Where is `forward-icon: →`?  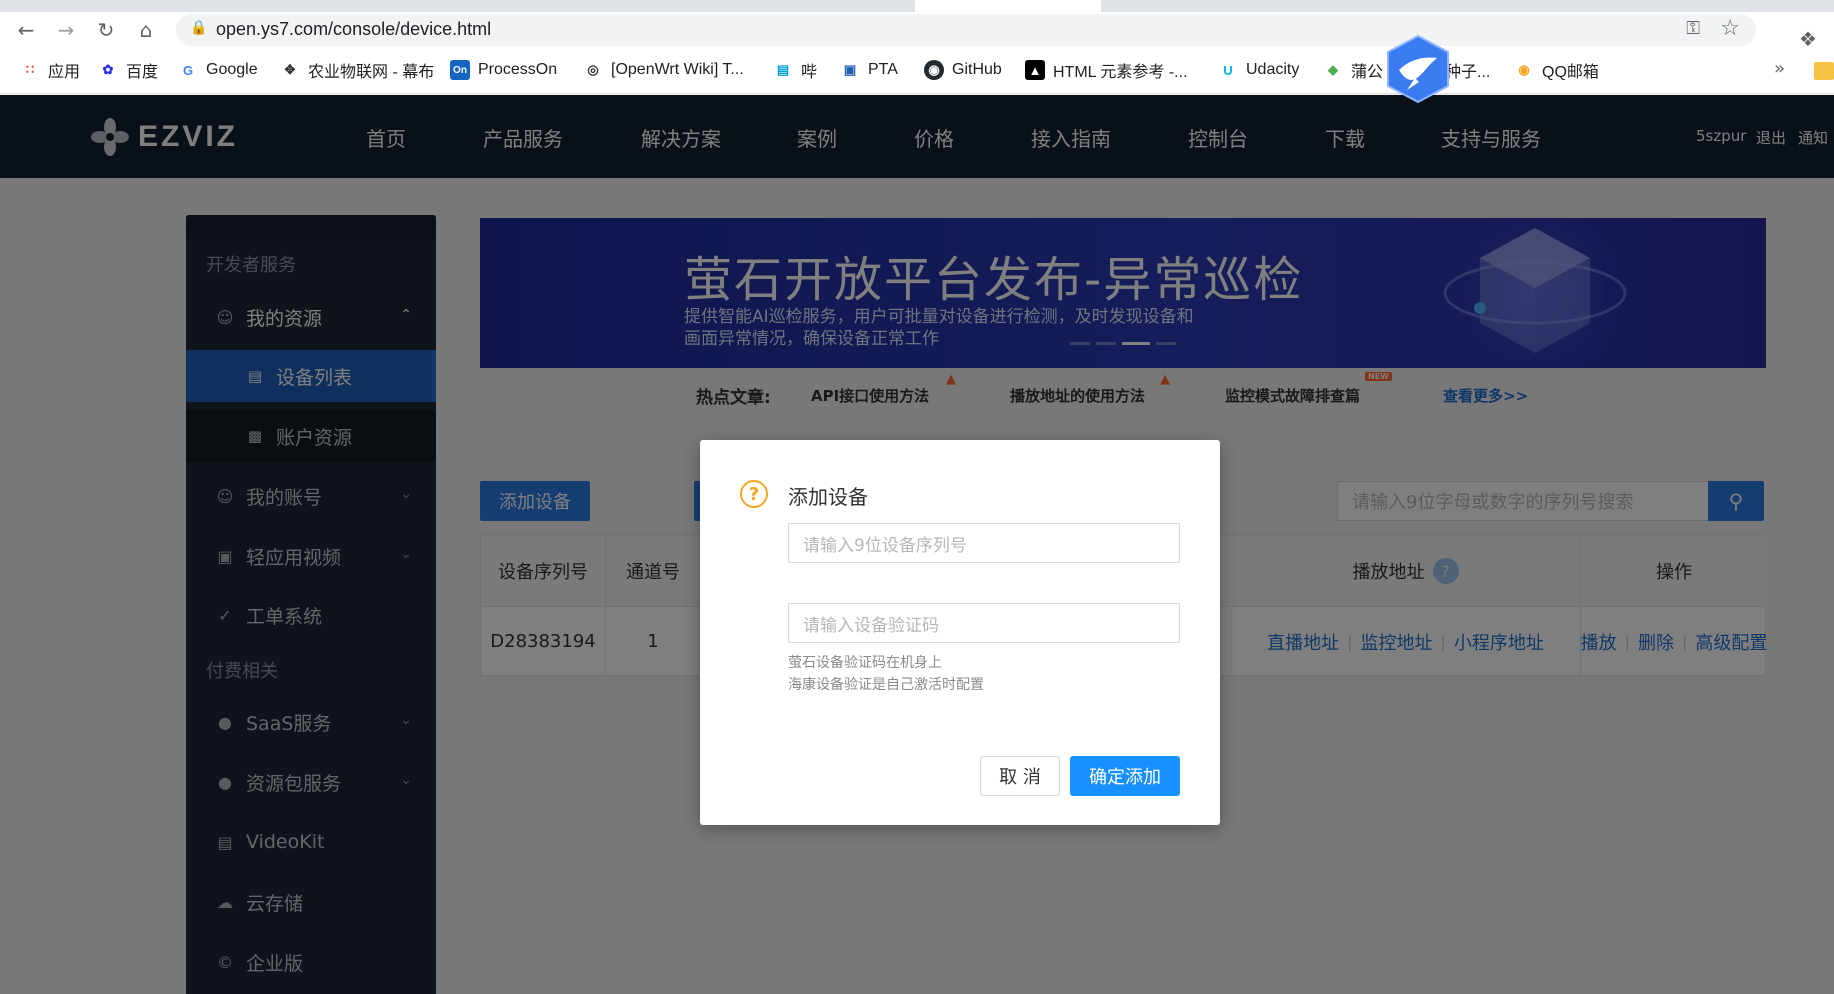 forward-icon: → is located at coordinates (66, 30).